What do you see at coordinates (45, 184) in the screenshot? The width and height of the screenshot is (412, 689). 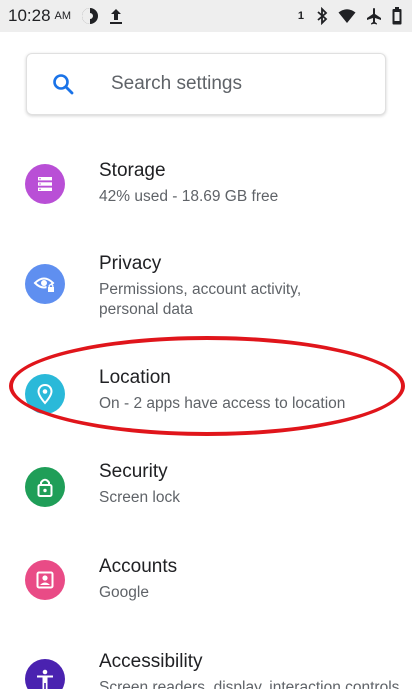 I see `storage-icon` at bounding box center [45, 184].